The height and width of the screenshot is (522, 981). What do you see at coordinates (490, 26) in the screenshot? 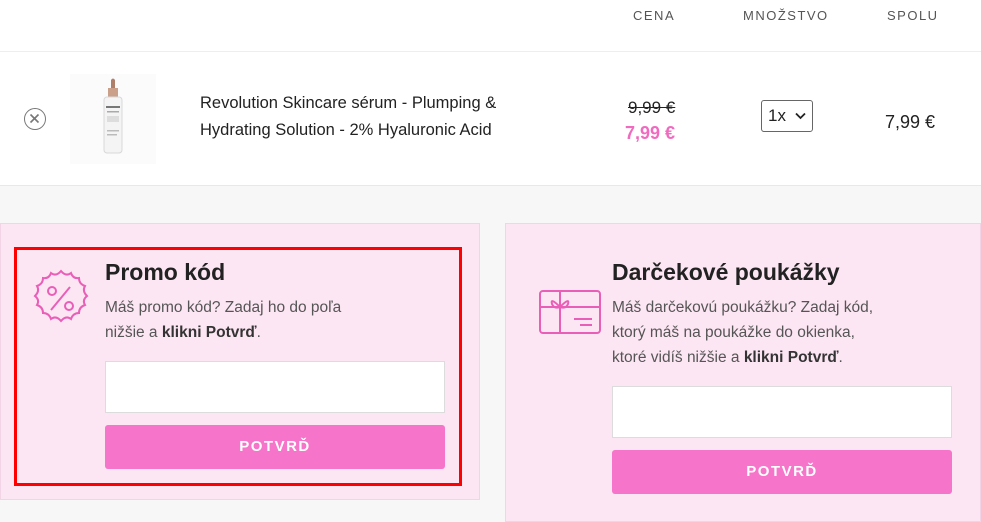
I see `cart-table-header: CENA MNOŽSTVO SPOLU` at bounding box center [490, 26].